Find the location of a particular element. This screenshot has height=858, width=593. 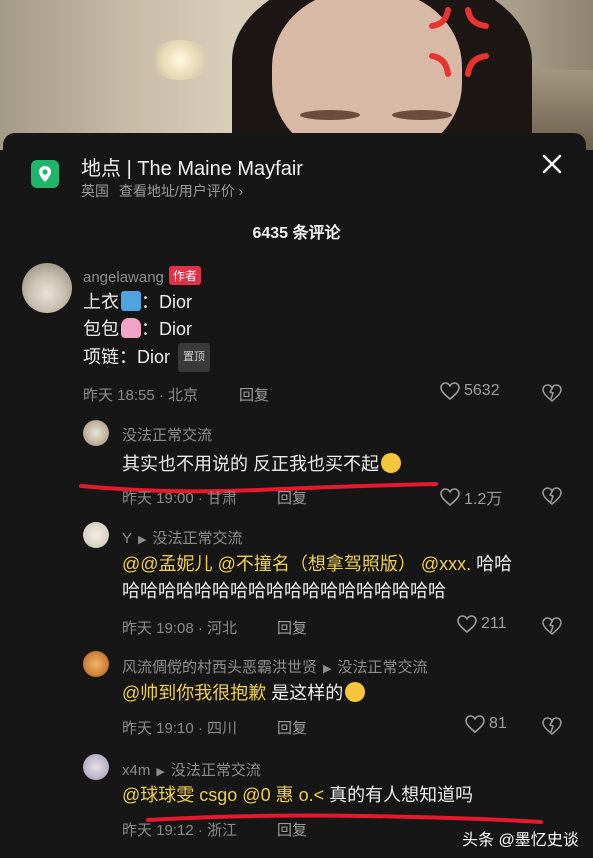

comment-line: 包包 ：Dior is located at coordinates (146, 329).